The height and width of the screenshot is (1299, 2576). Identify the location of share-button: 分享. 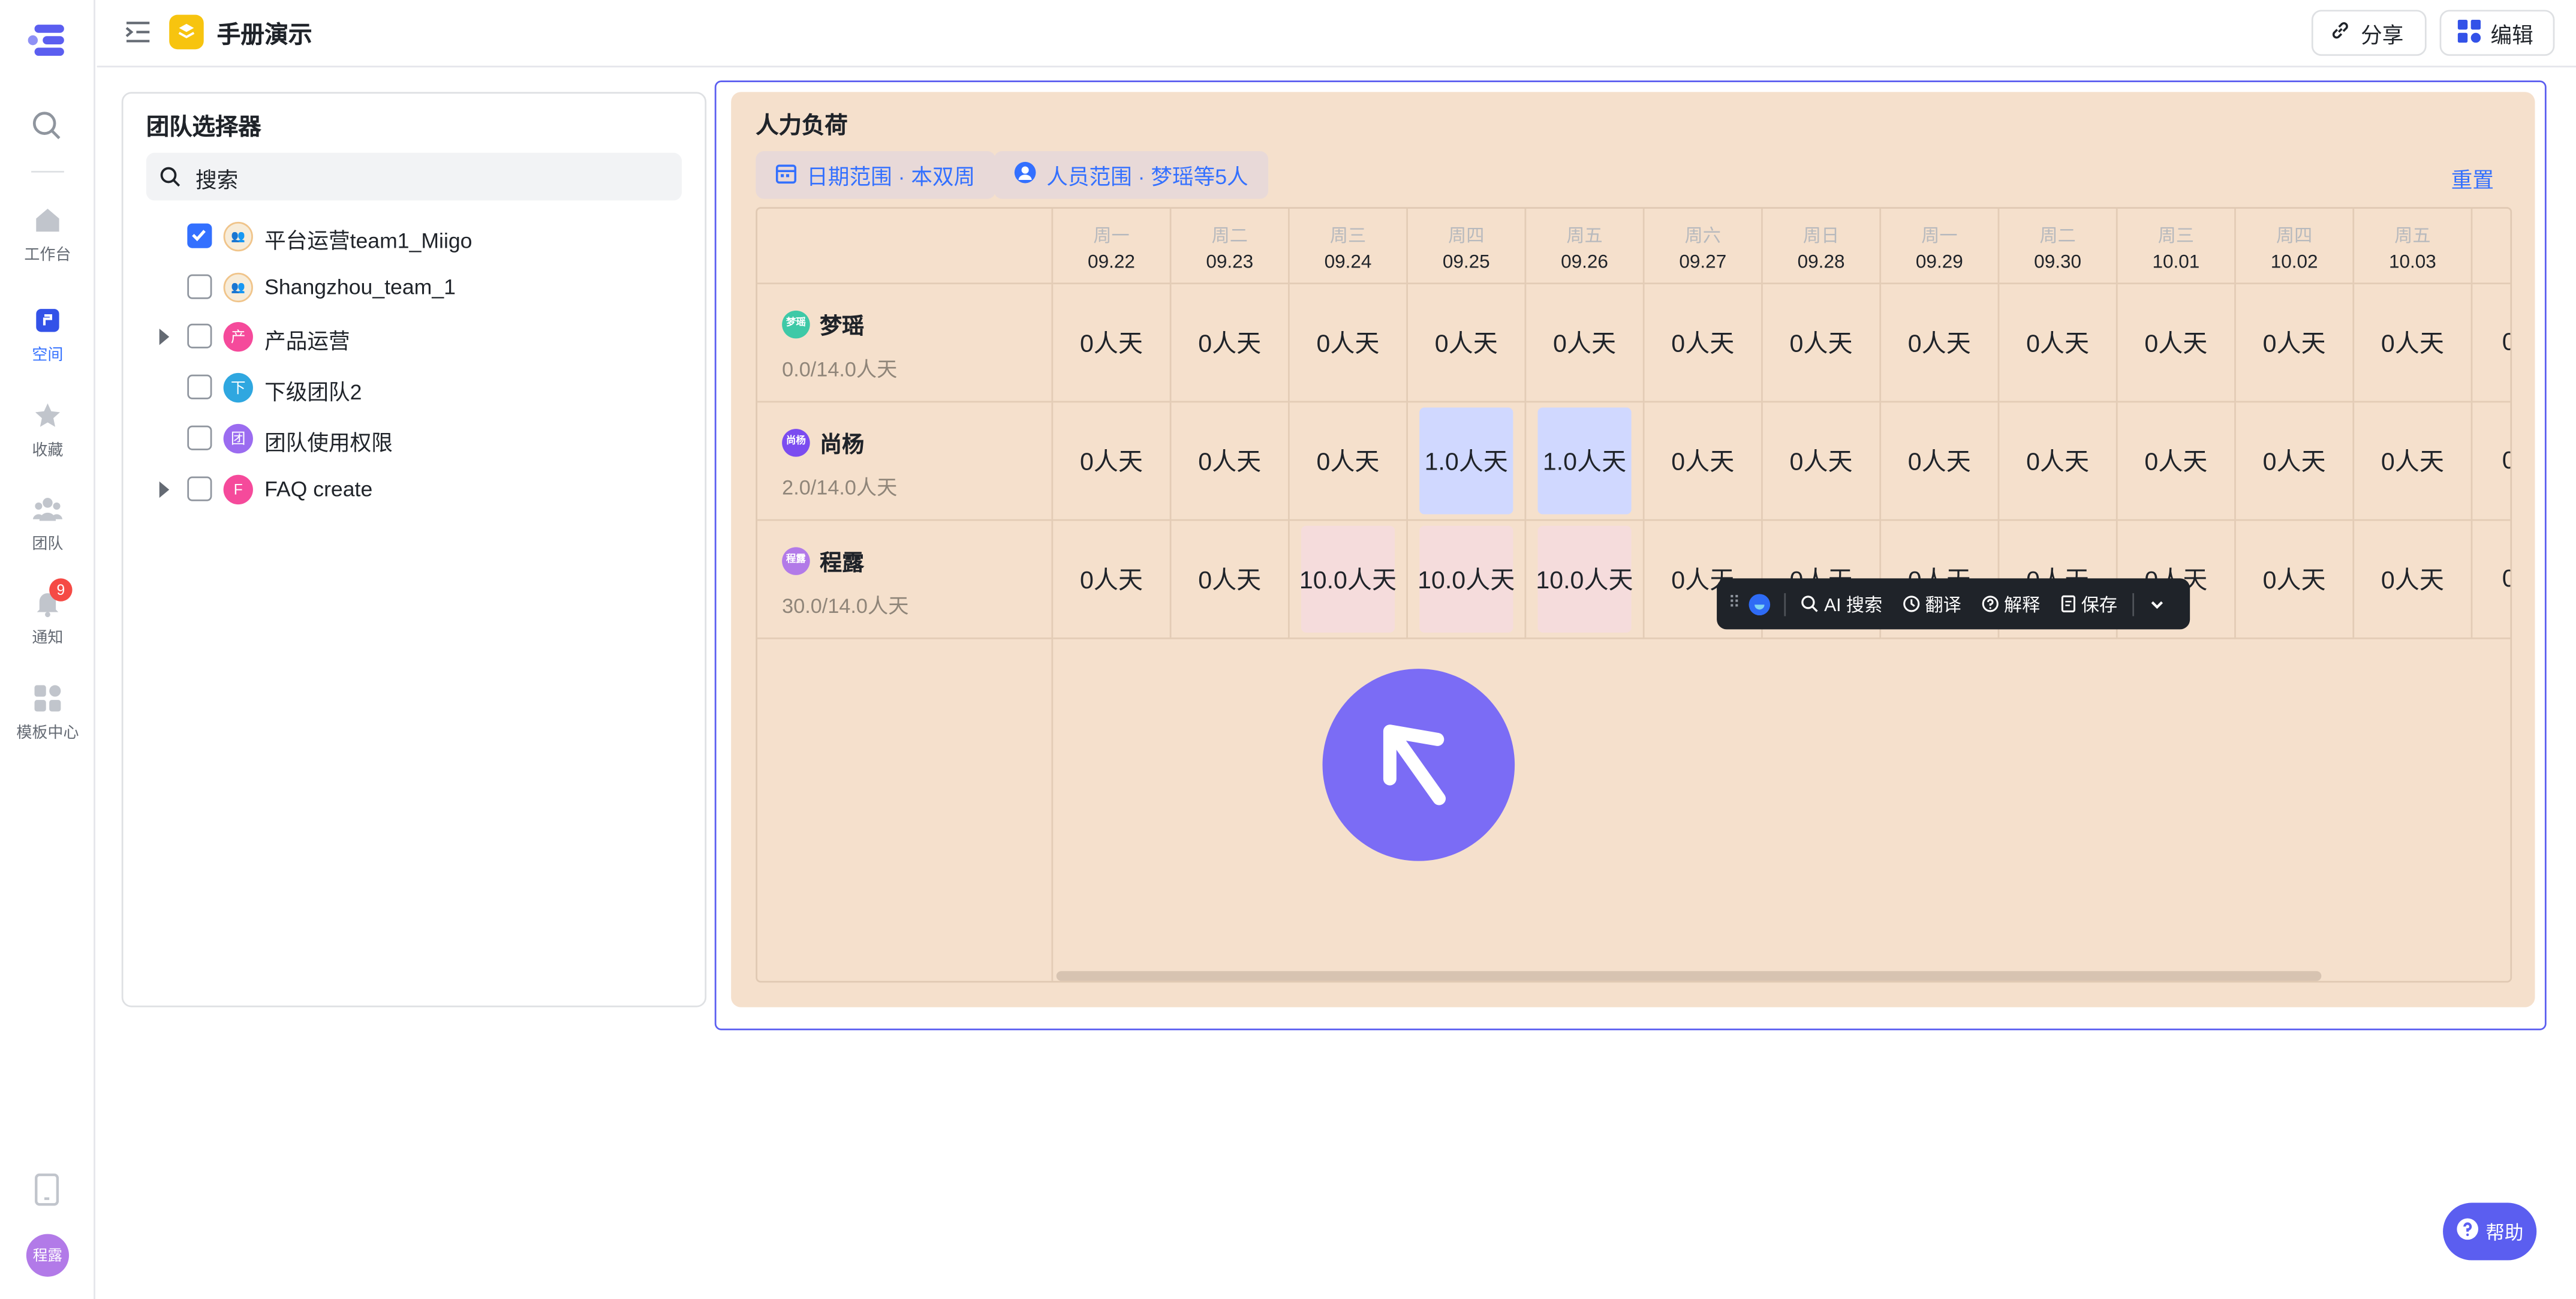
(2369, 33).